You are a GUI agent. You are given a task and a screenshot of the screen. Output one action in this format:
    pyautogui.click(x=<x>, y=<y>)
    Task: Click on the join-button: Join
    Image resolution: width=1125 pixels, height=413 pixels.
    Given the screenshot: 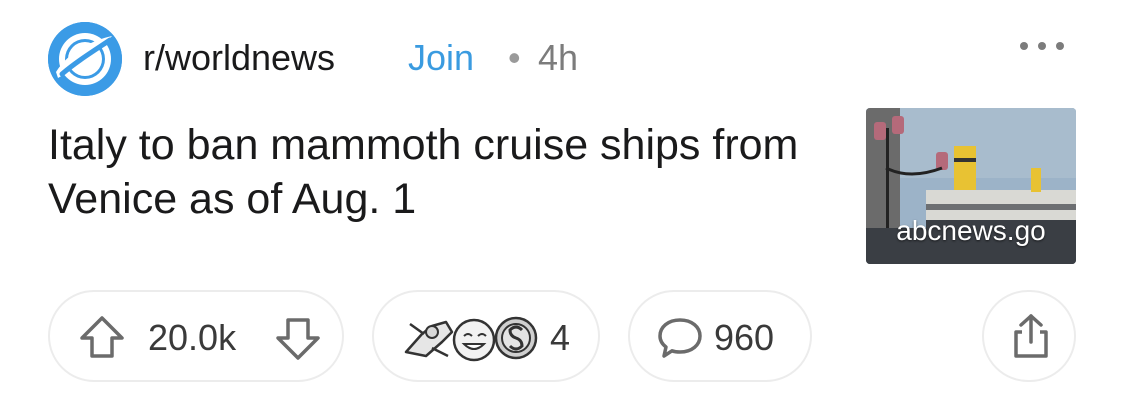 What is the action you would take?
    pyautogui.click(x=441, y=58)
    